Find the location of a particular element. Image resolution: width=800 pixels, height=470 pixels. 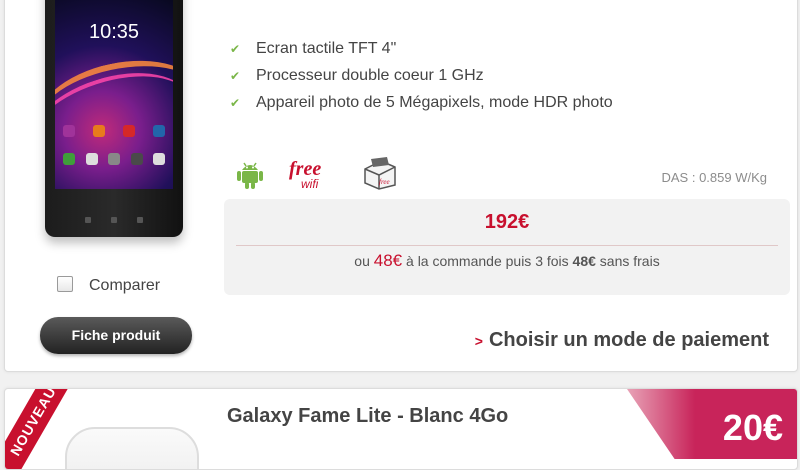

free-wifi-icon: free wifi is located at coordinates (305, 174).